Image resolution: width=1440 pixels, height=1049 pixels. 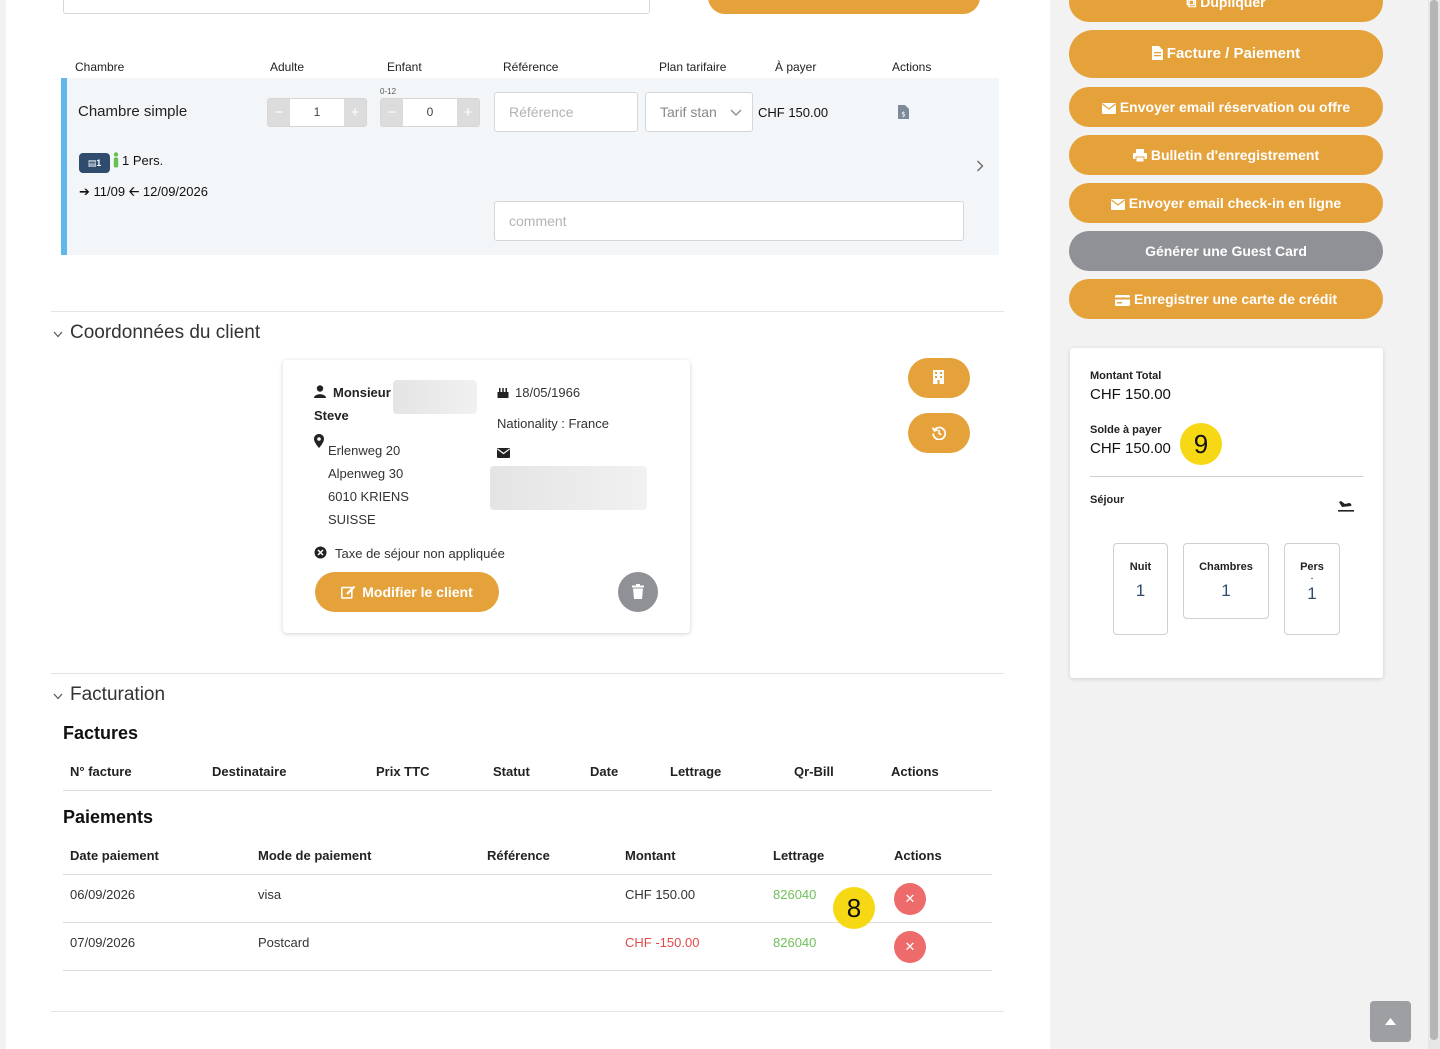 What do you see at coordinates (939, 378) in the screenshot?
I see `company-button` at bounding box center [939, 378].